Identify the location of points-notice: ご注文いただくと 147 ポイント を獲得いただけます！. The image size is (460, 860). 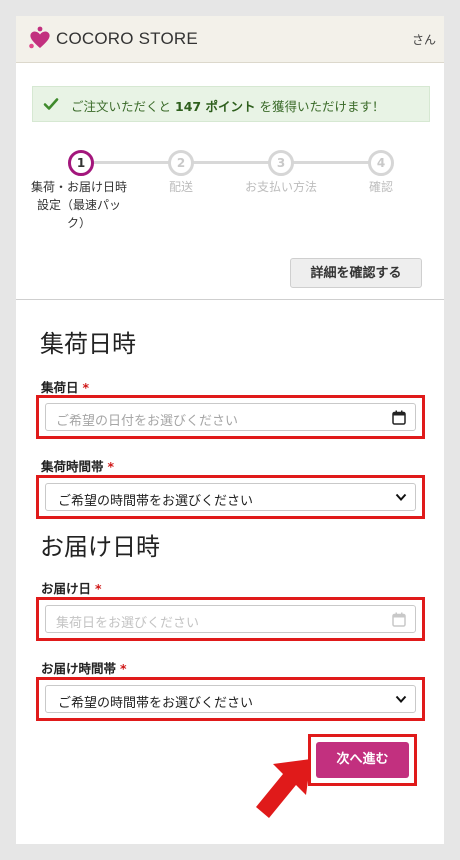
(231, 104).